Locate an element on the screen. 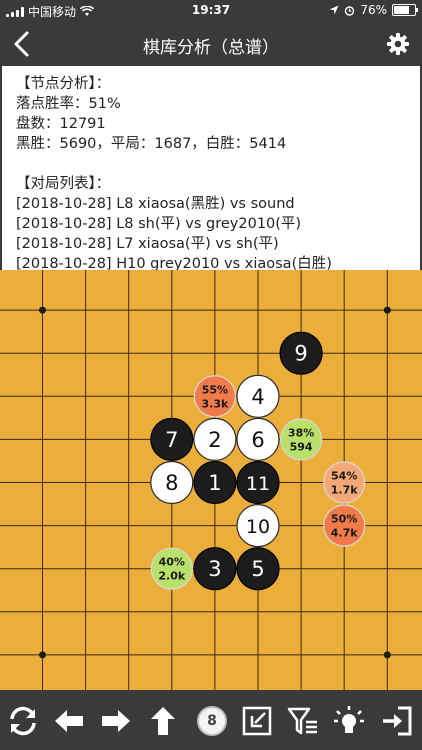 The height and width of the screenshot is (750, 422). status-bar: 中国移动 19:37 76% is located at coordinates (211, 11).